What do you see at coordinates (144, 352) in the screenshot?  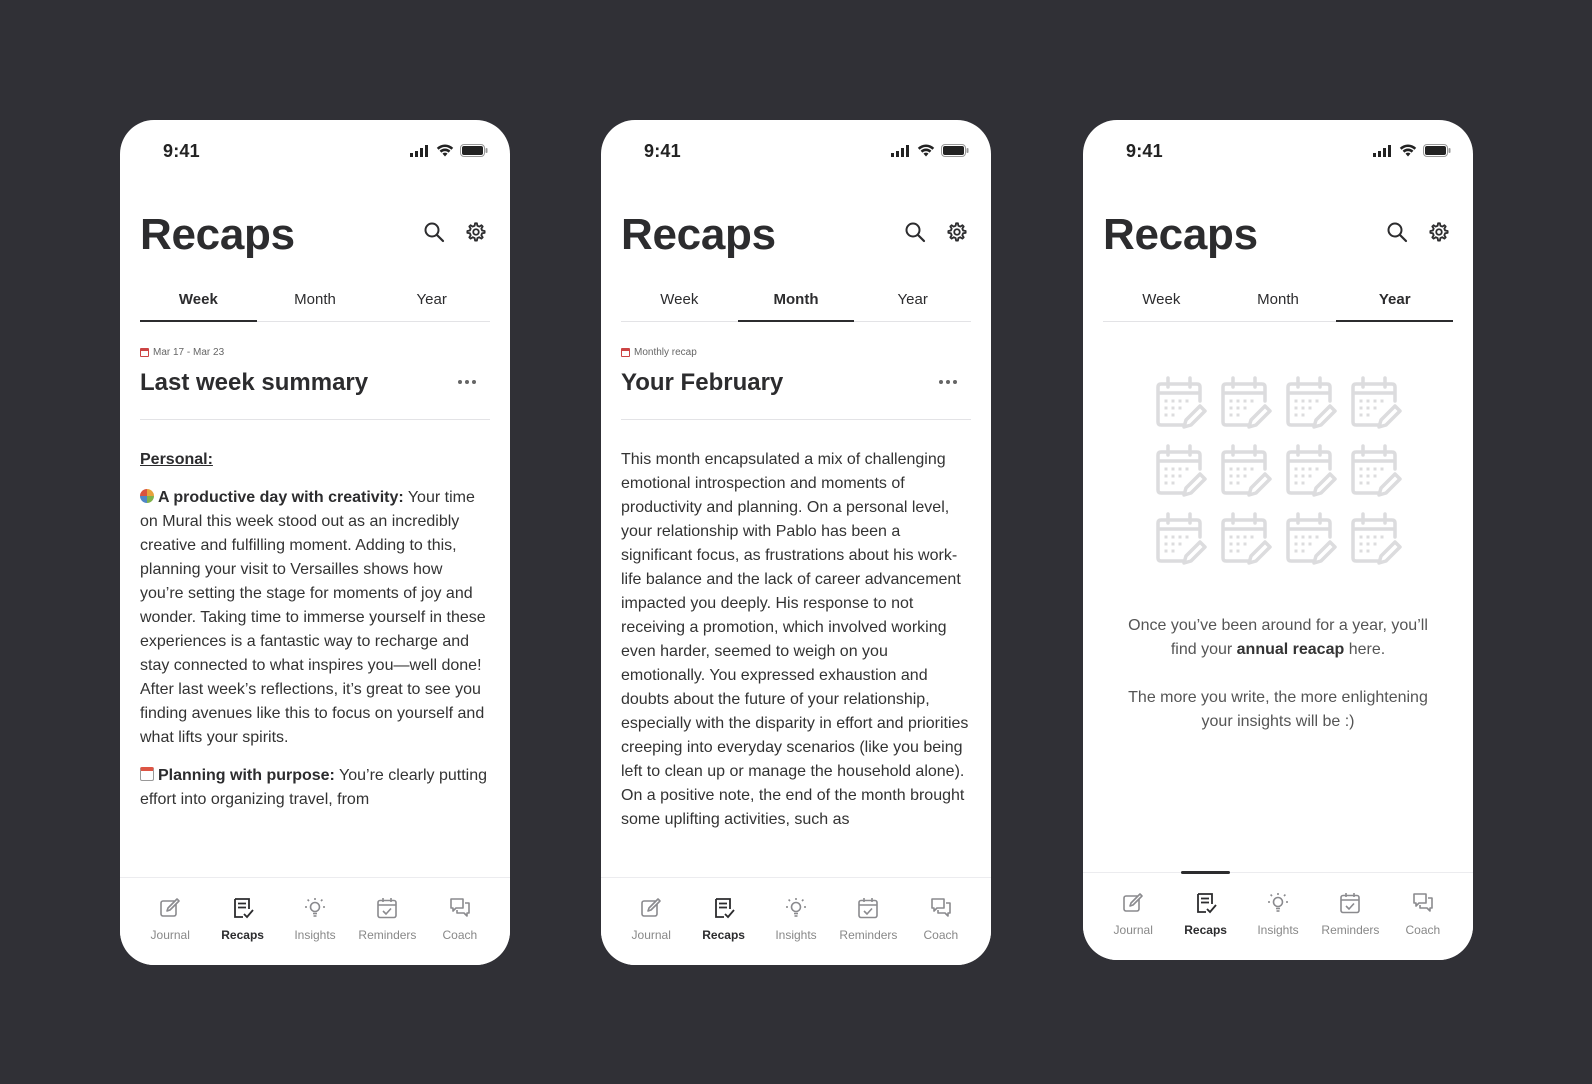 I see `calendar-icon` at bounding box center [144, 352].